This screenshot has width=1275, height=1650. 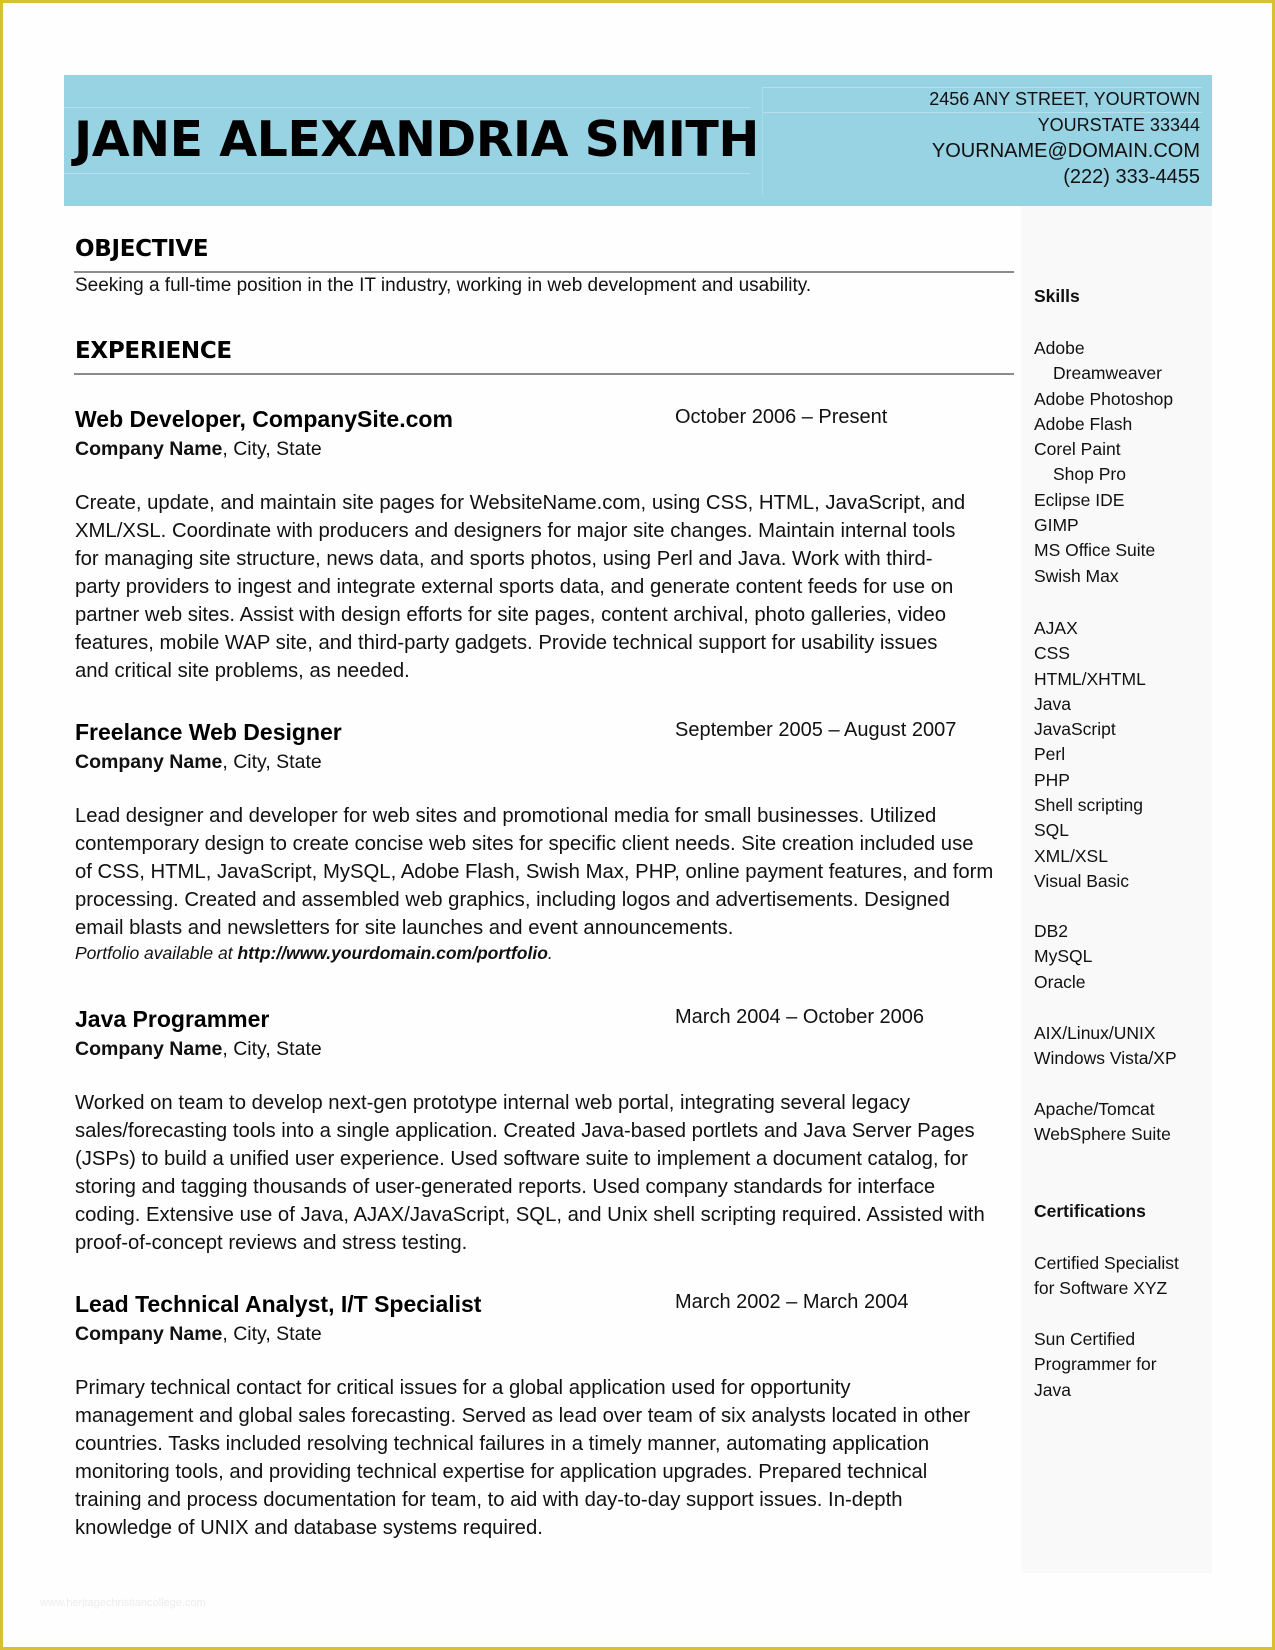 What do you see at coordinates (1118, 125) in the screenshot?
I see `address-line-2: YOURSTATE 33344` at bounding box center [1118, 125].